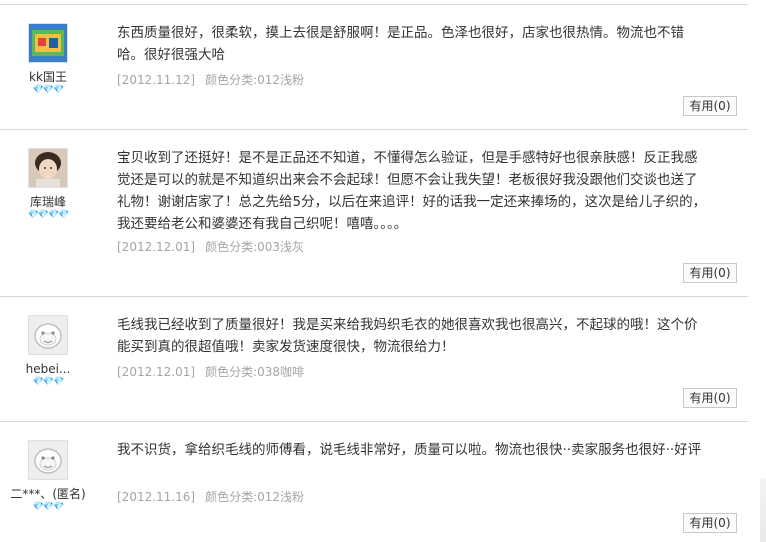 This screenshot has width=766, height=542. I want to click on reviewer-info: 二***、(匿名) 💎💎💎, so click(48, 476).